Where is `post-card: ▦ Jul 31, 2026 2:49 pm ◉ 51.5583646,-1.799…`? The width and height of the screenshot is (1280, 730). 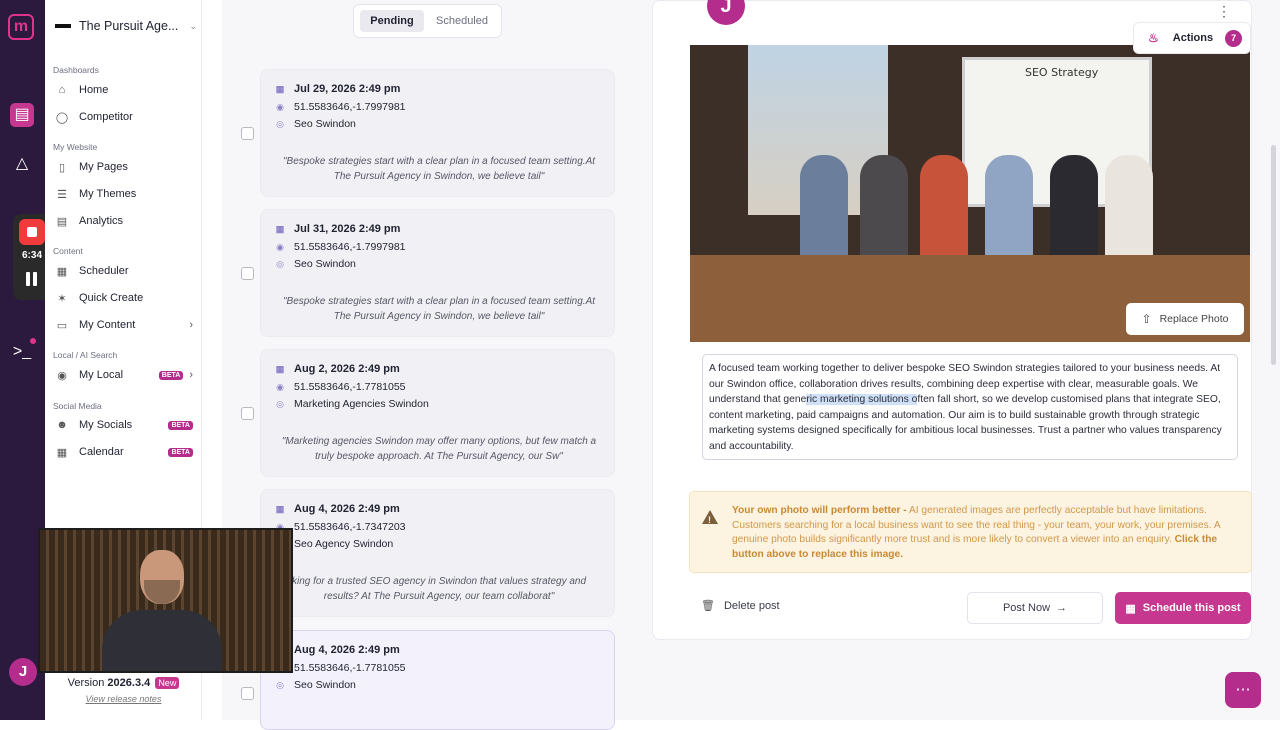
post-card: ▦ Jul 31, 2026 2:49 pm ◉ 51.5583646,-1.799… is located at coordinates (437, 273).